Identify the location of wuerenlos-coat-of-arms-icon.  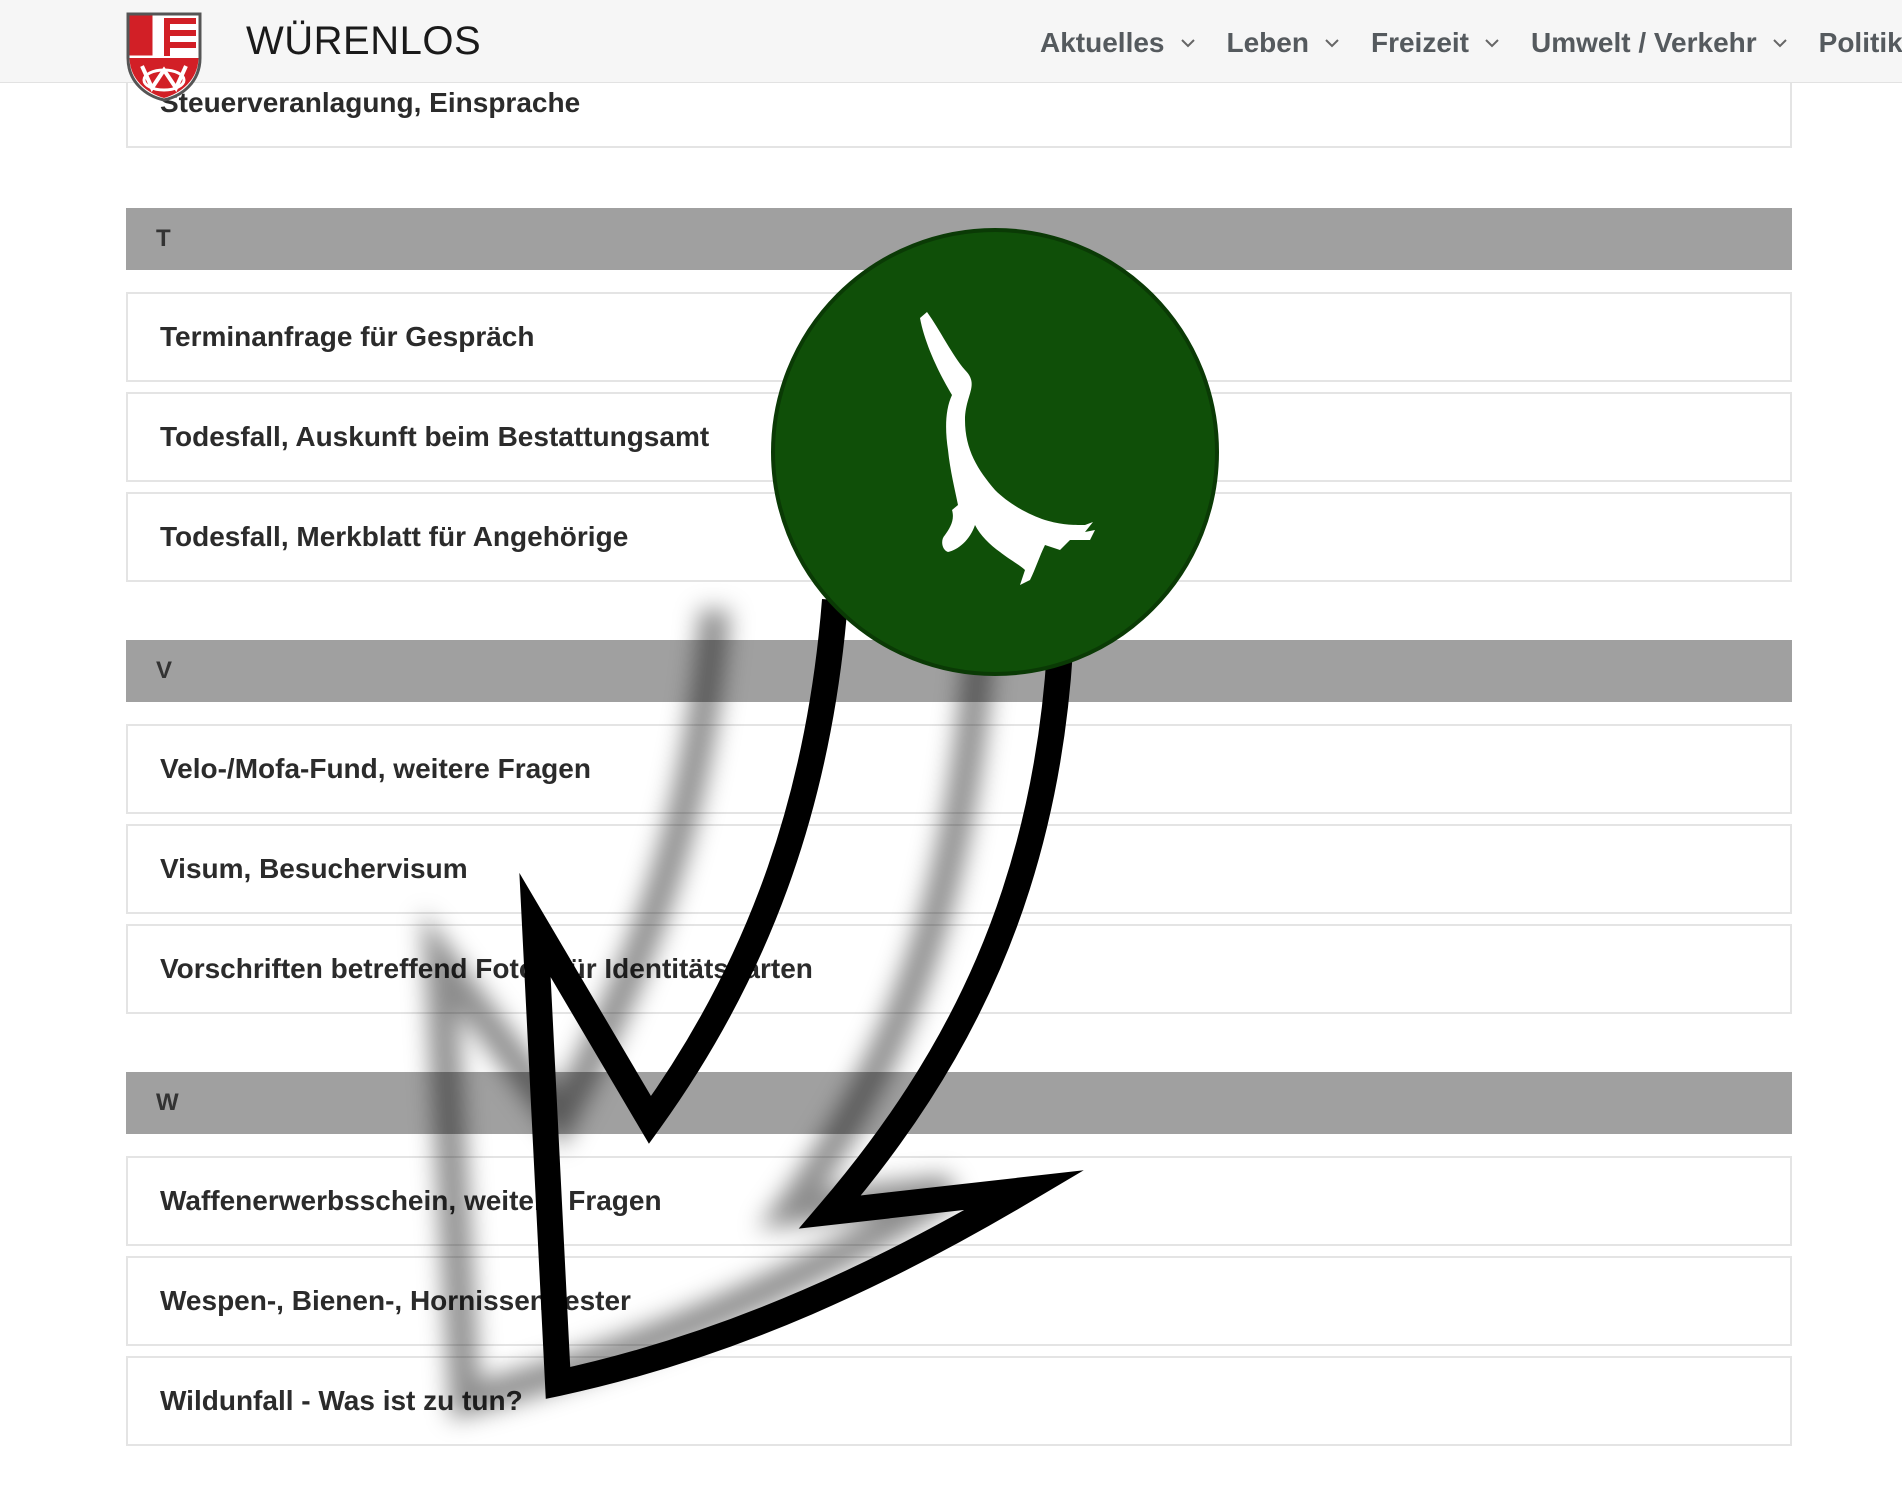
(164, 56).